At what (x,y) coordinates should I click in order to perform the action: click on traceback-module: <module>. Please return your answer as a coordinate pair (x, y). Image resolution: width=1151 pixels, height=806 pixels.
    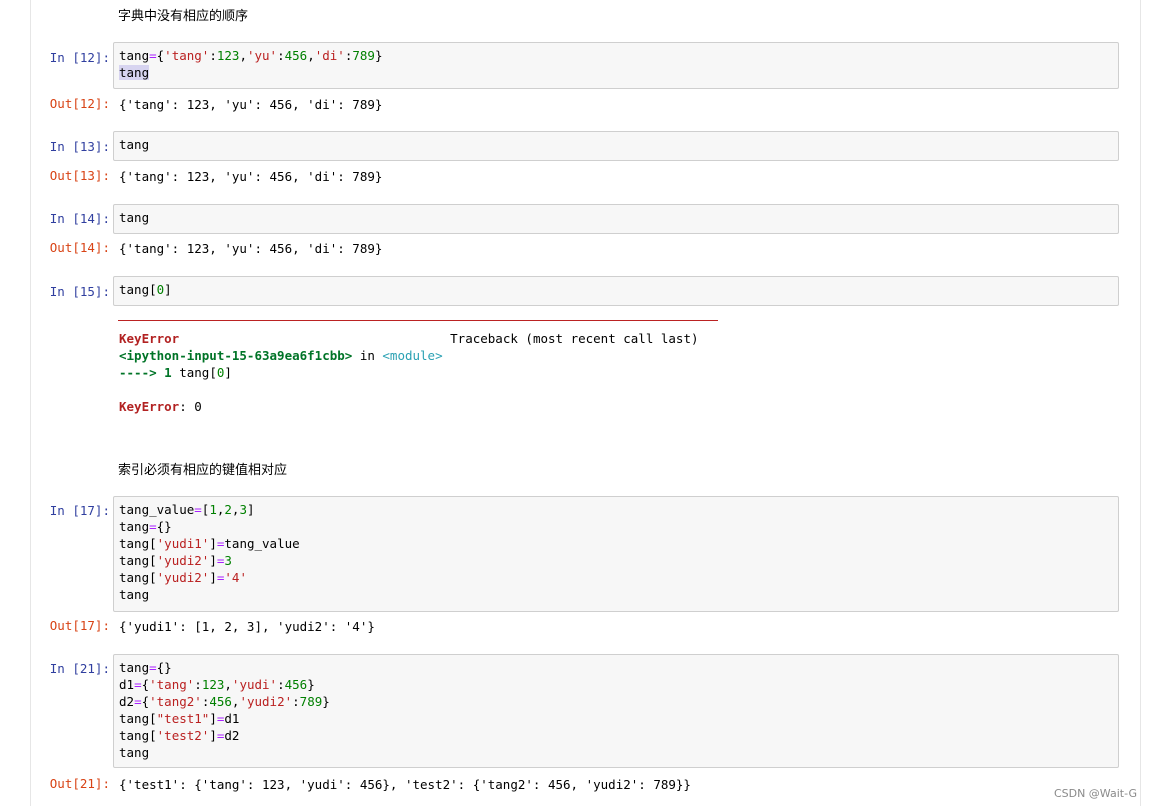
    Looking at the image, I should click on (412, 355).